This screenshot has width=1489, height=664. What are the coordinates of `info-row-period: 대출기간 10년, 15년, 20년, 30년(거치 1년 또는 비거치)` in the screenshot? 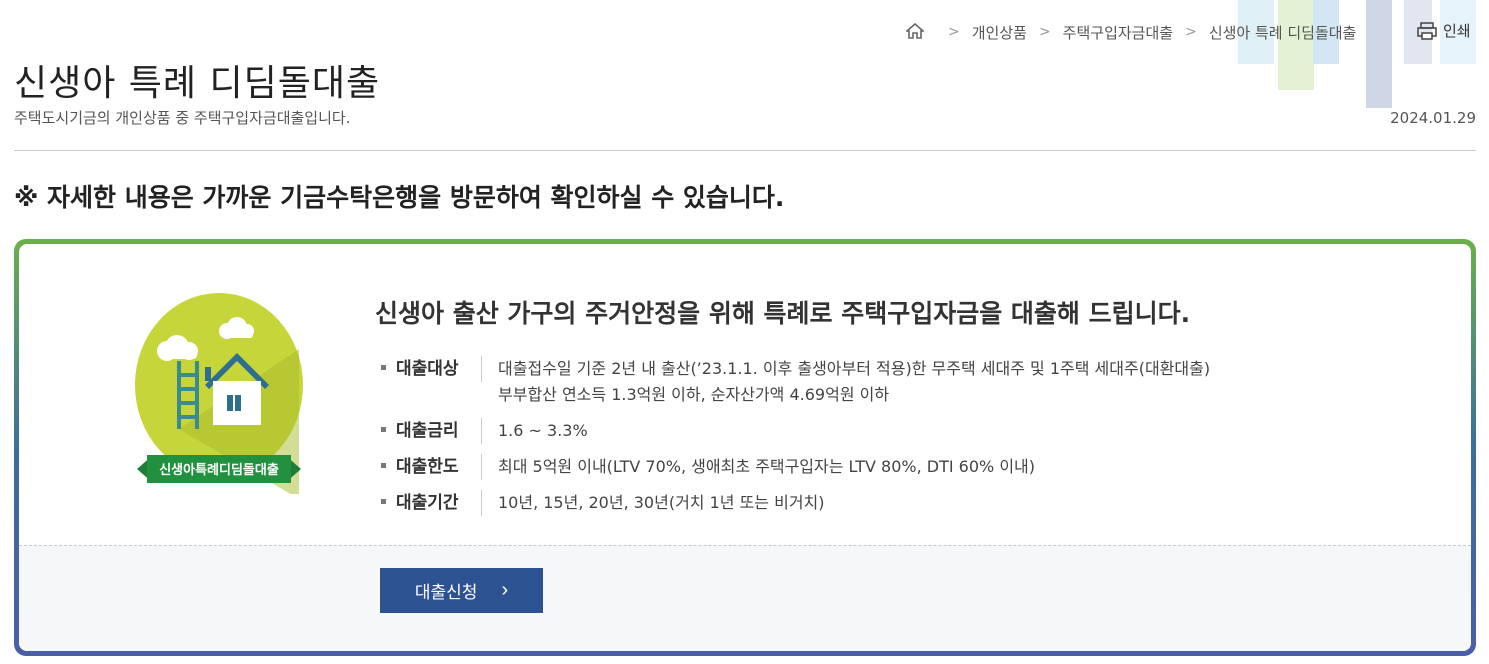 It's located at (795, 503).